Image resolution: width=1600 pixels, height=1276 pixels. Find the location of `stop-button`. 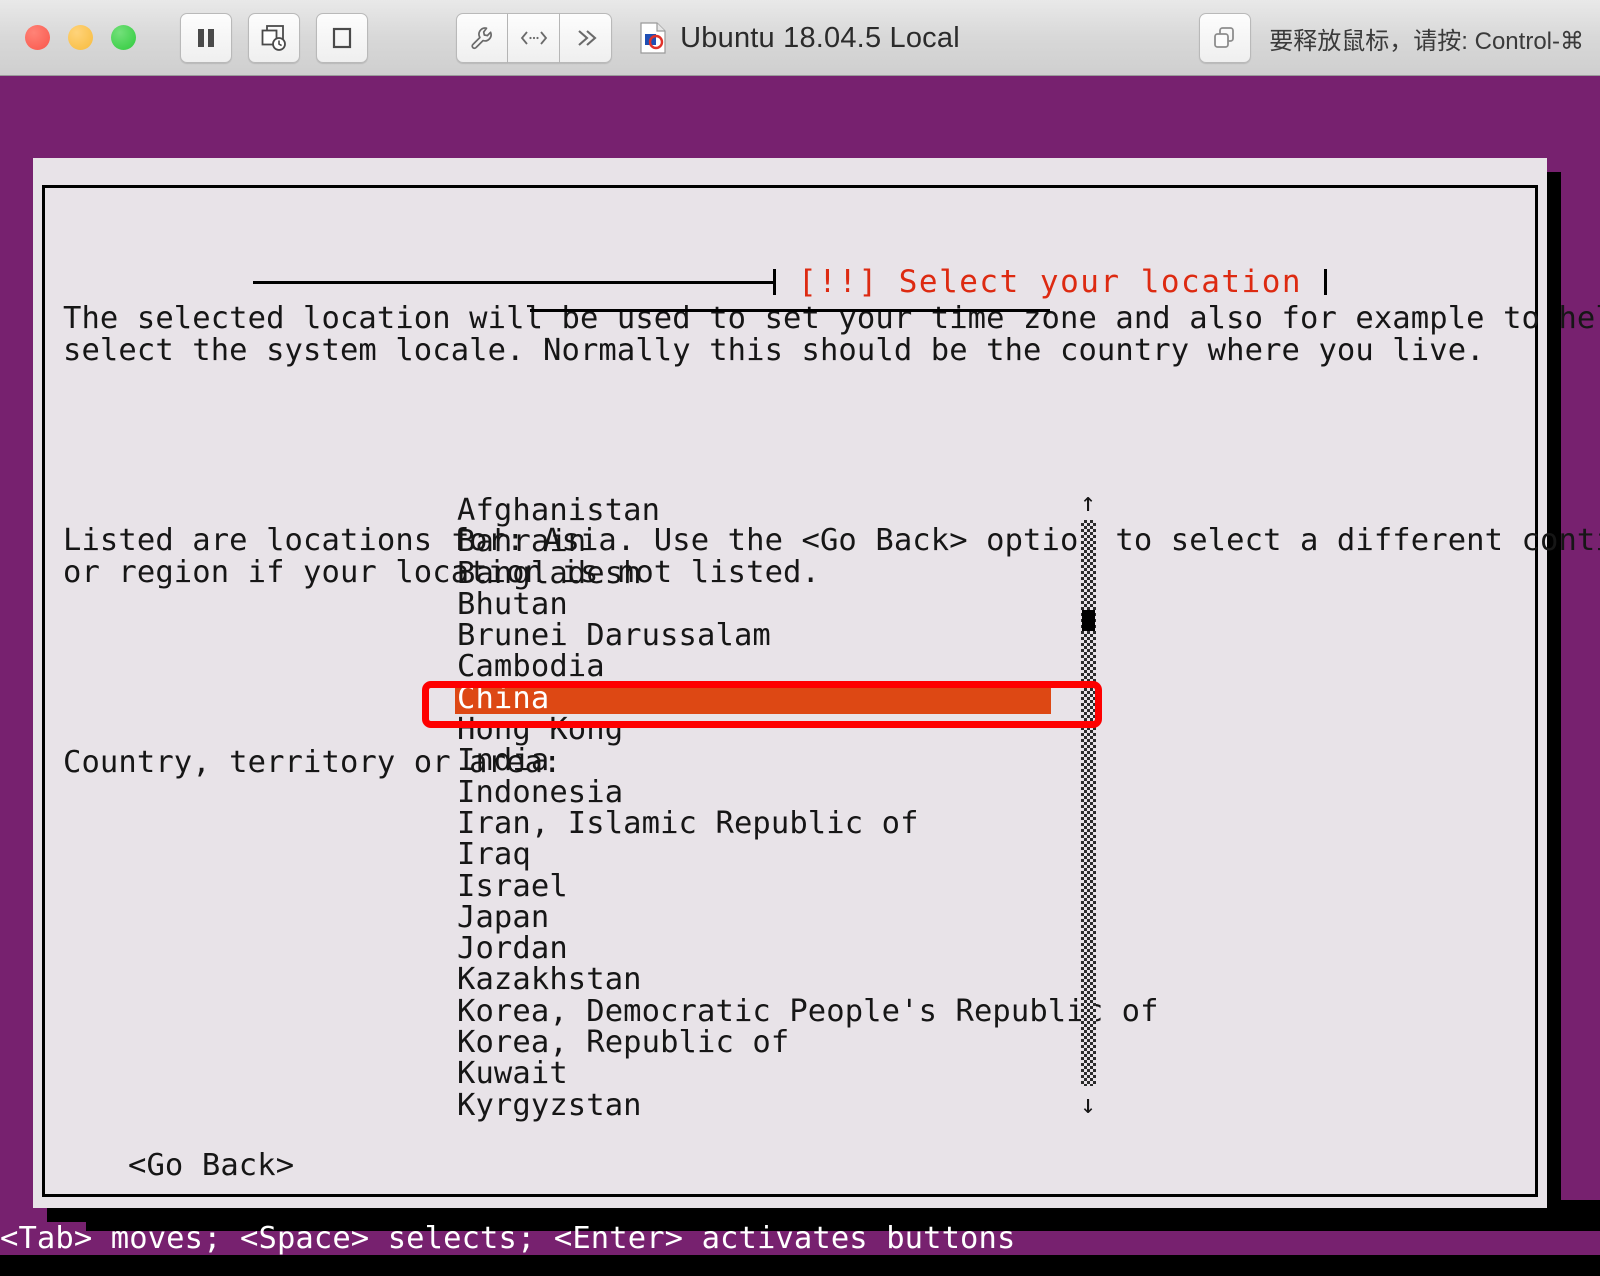

stop-button is located at coordinates (342, 37).